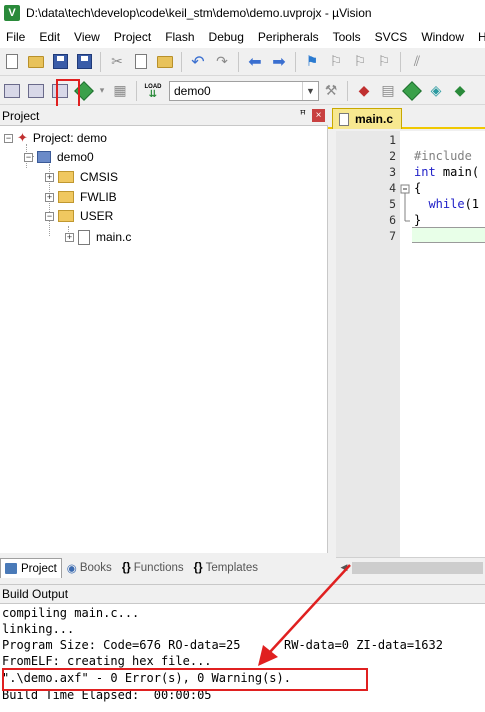 The image size is (485, 712). I want to click on clear-bookmarks-button: ⚐, so click(384, 62).